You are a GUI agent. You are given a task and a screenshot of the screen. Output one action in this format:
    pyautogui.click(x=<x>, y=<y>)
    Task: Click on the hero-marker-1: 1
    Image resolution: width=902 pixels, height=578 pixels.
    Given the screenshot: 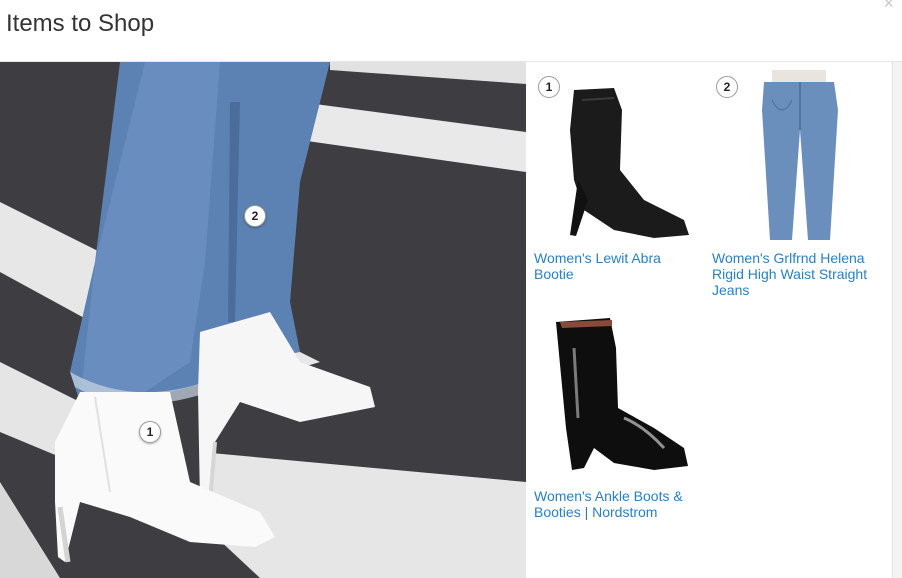 What is the action you would take?
    pyautogui.click(x=150, y=432)
    